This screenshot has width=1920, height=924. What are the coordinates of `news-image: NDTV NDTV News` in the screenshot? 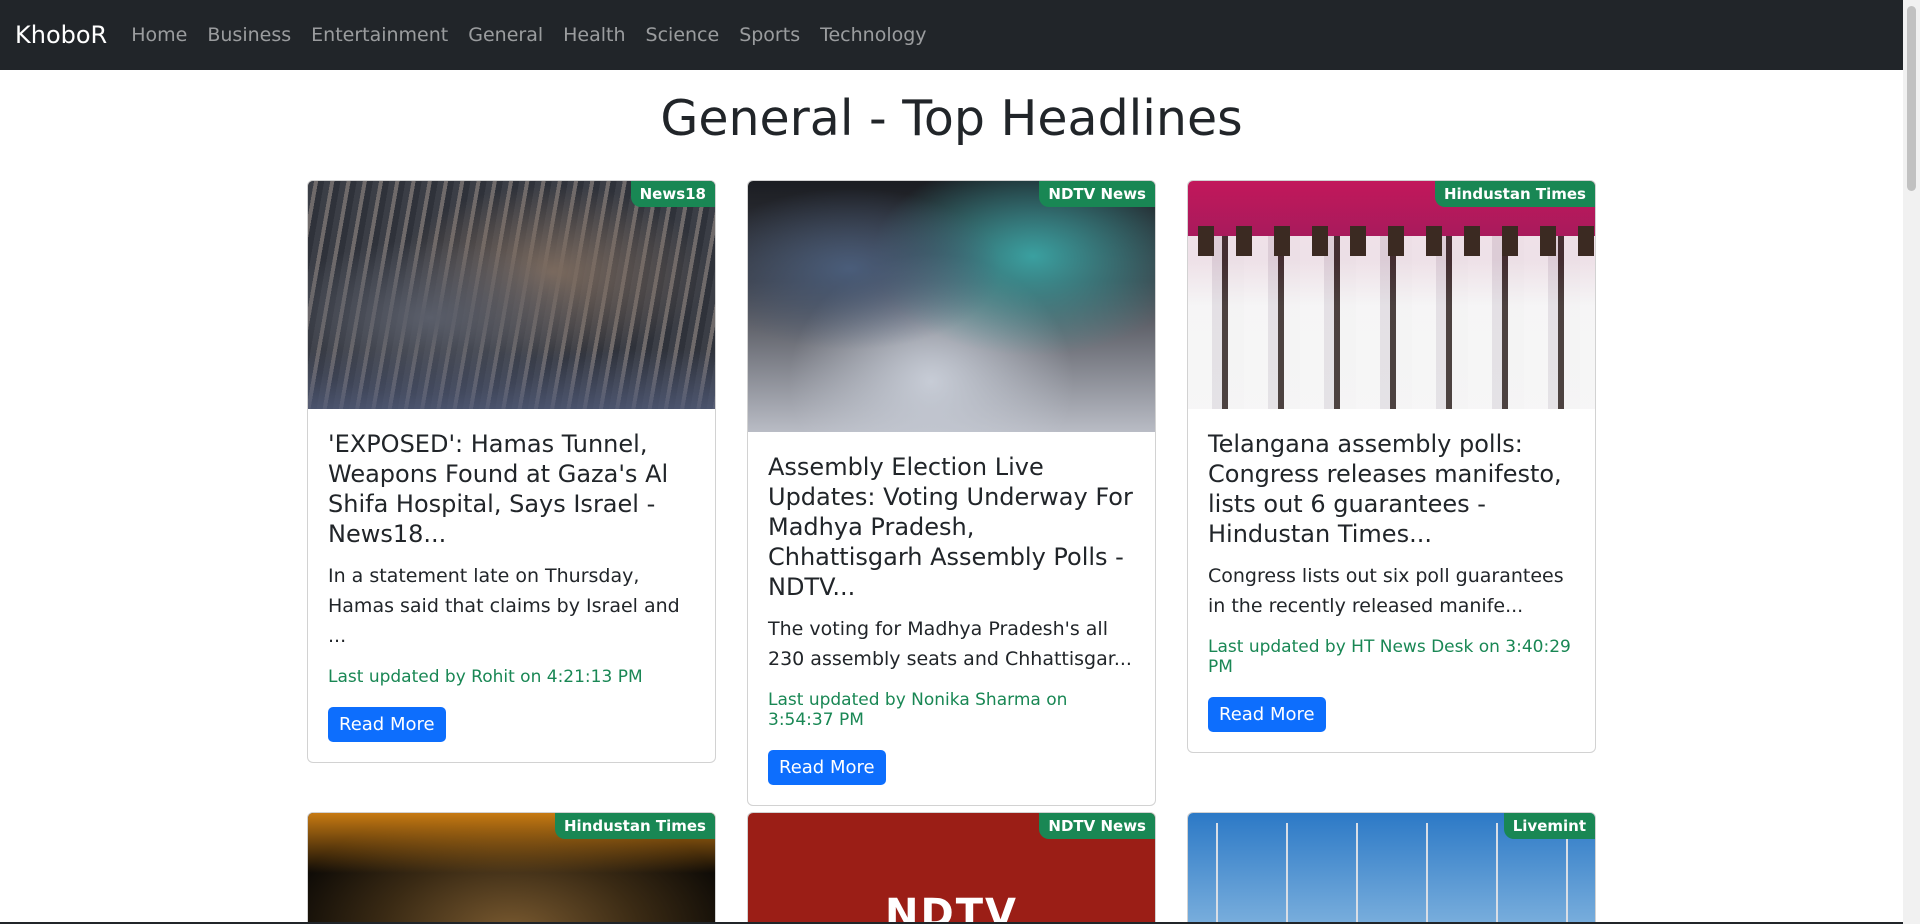 It's located at (951, 868).